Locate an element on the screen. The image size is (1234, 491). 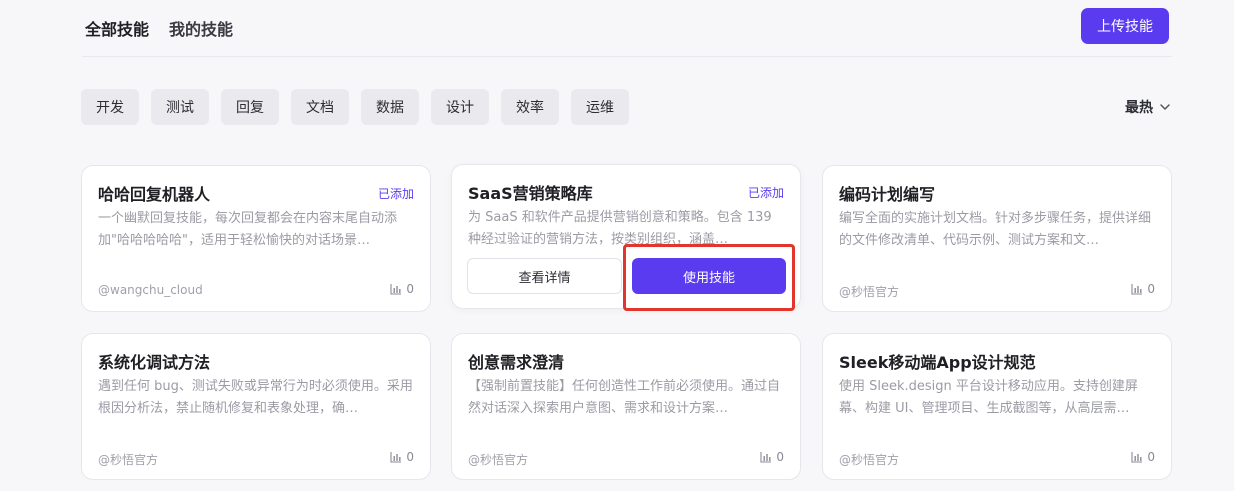
sort-label: 最热 is located at coordinates (1139, 108).